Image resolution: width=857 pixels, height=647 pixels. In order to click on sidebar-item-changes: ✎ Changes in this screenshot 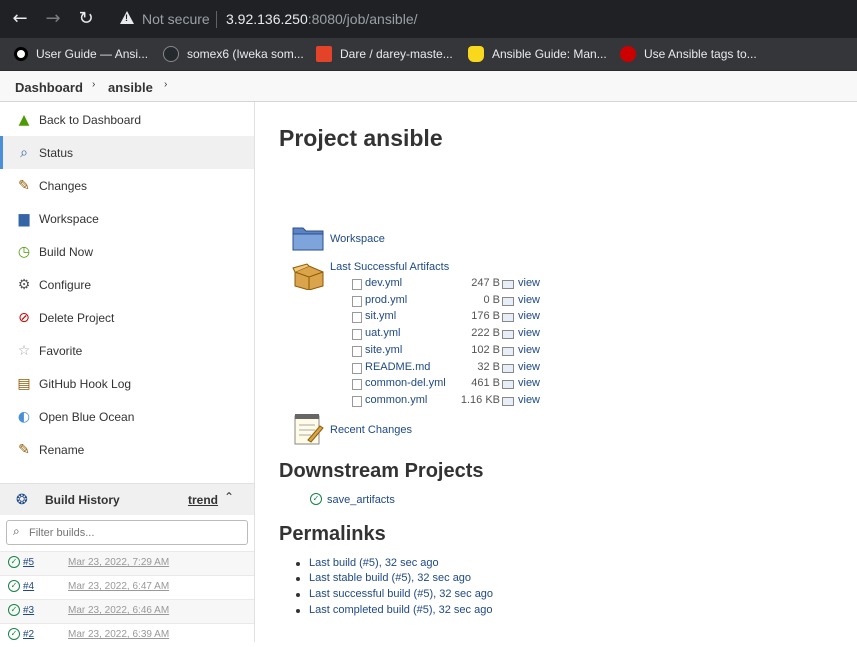, I will do `click(127, 185)`.